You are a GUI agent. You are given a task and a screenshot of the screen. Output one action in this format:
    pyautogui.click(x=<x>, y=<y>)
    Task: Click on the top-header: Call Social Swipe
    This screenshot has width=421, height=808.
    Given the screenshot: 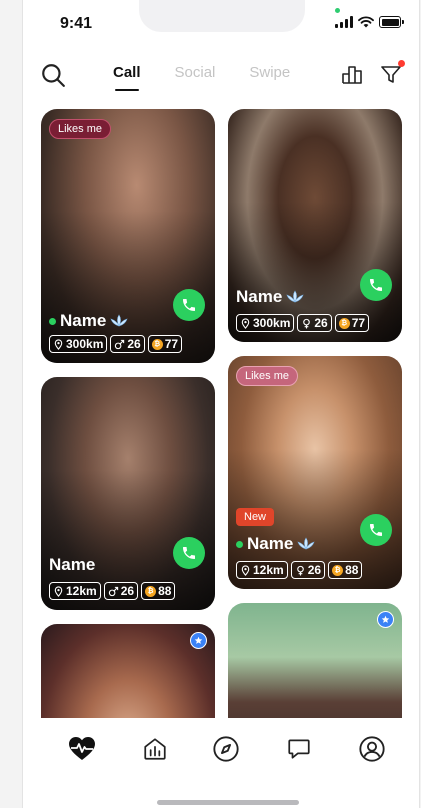 What is the action you would take?
    pyautogui.click(x=221, y=76)
    